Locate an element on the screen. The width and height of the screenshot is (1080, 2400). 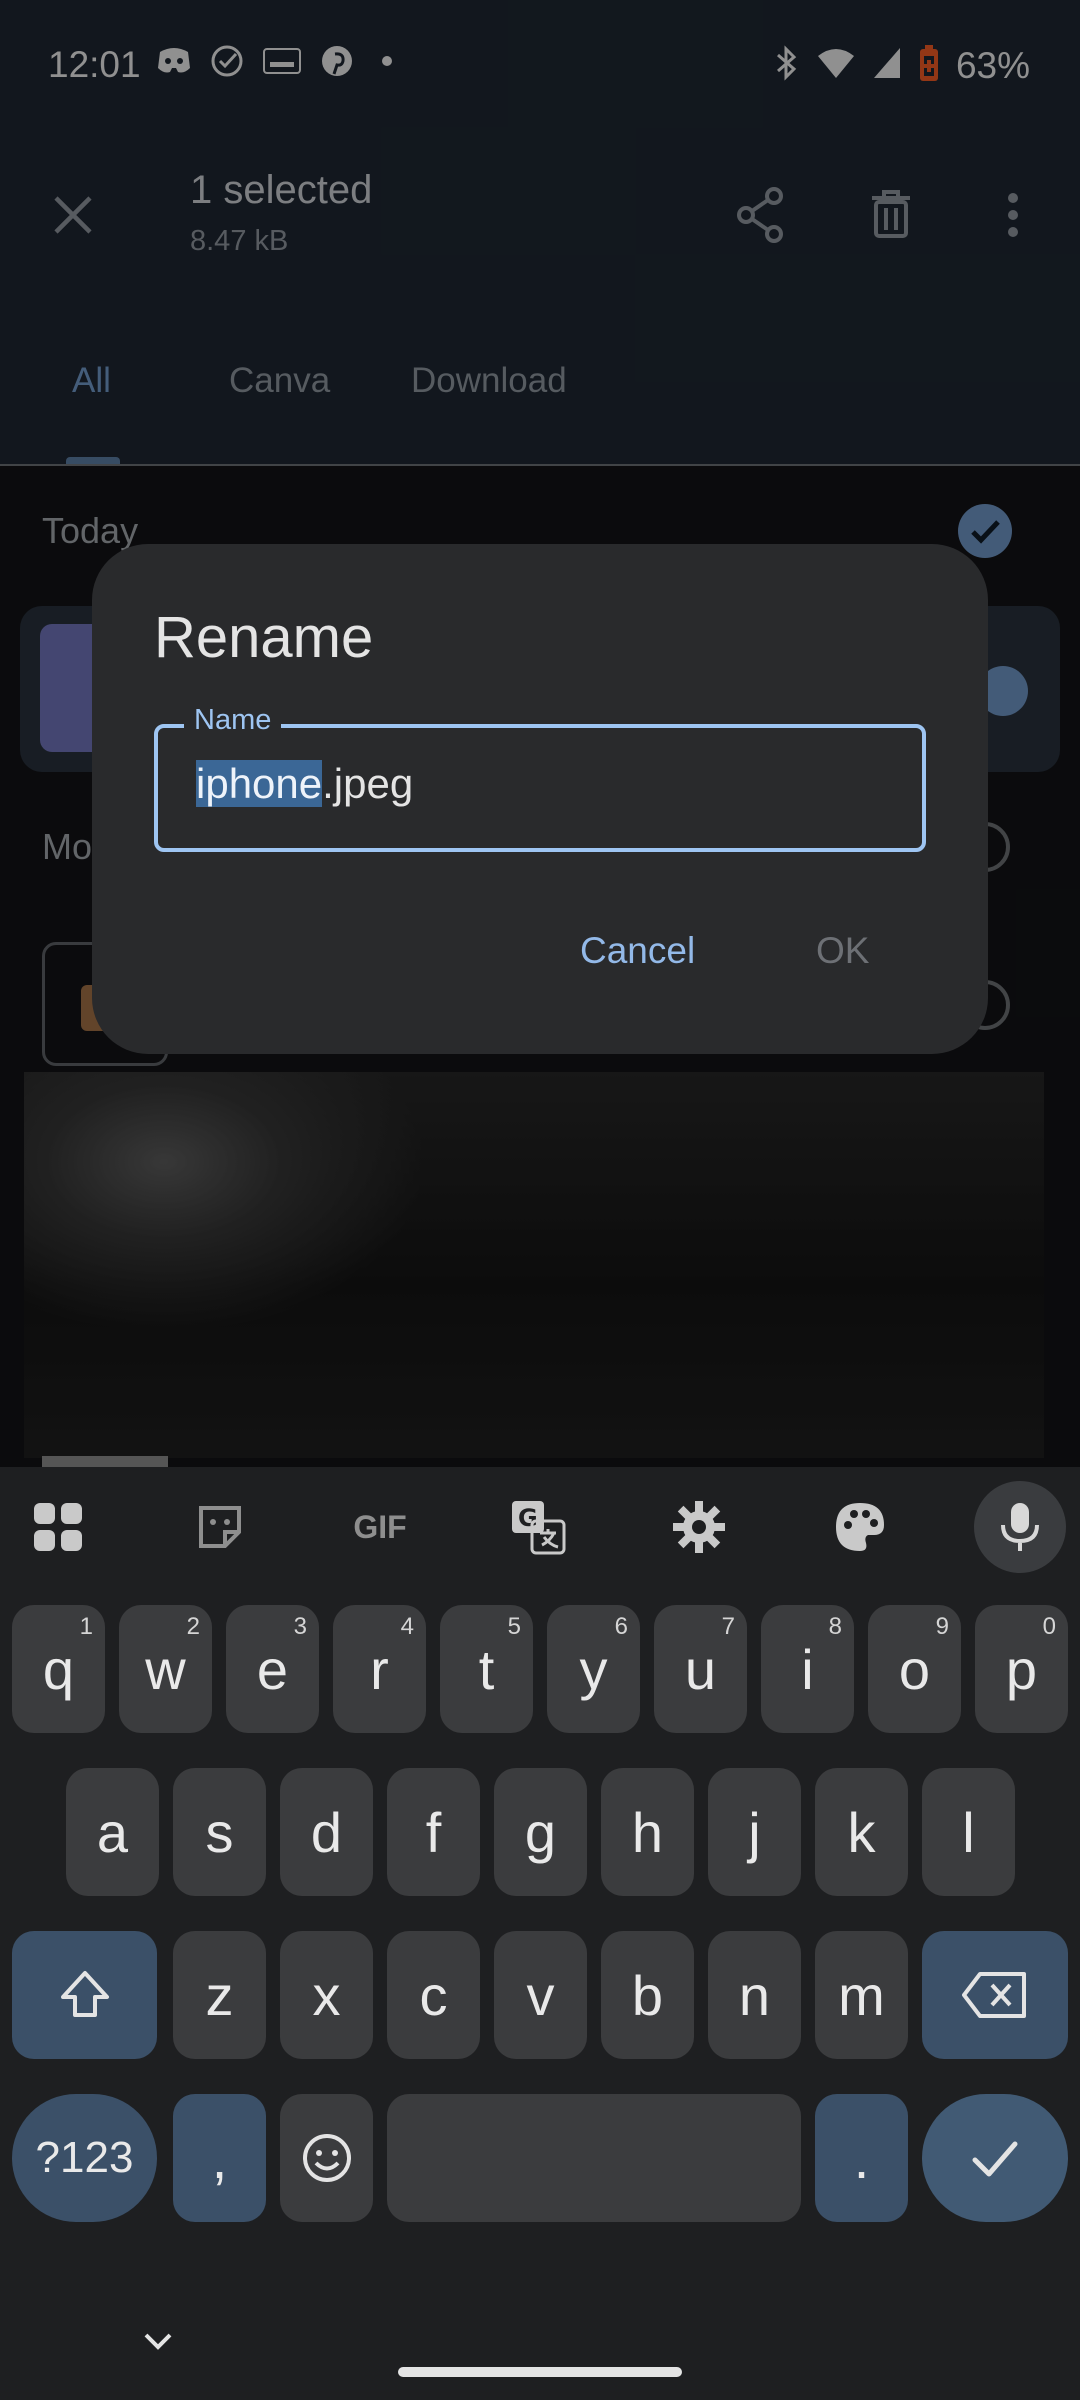
key-b: b is located at coordinates (647, 1995).